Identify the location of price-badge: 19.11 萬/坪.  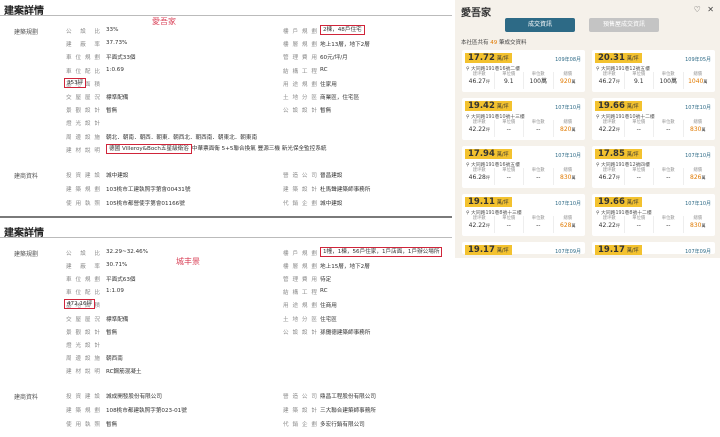
(488, 202).